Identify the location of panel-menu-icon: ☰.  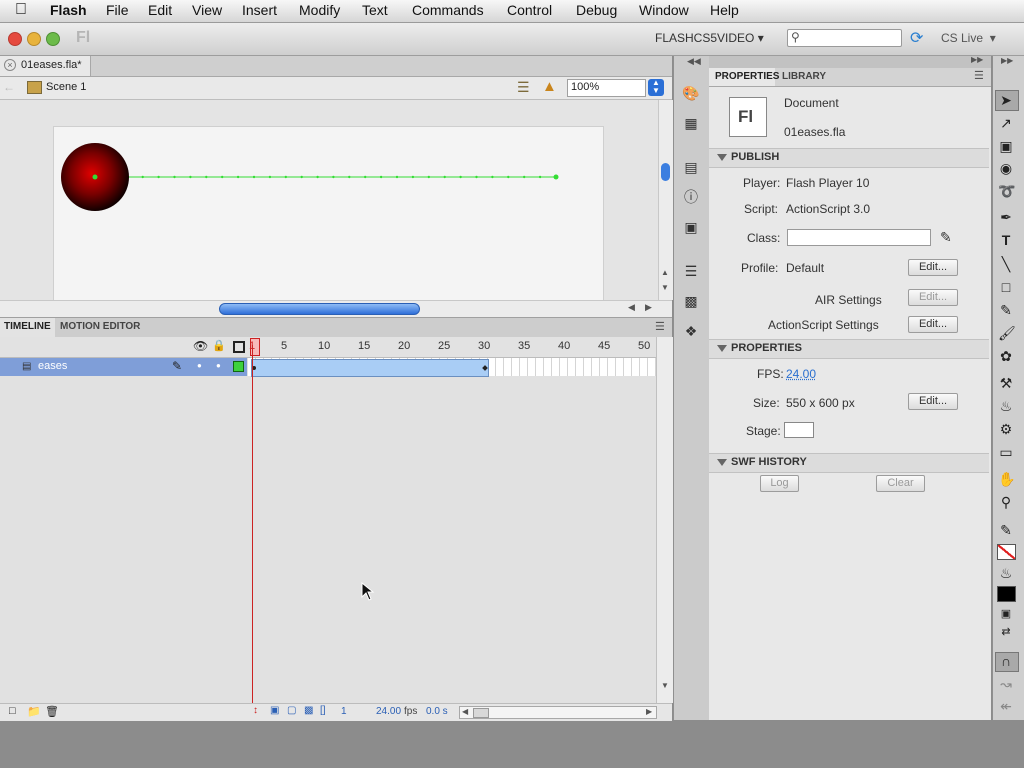
(660, 326).